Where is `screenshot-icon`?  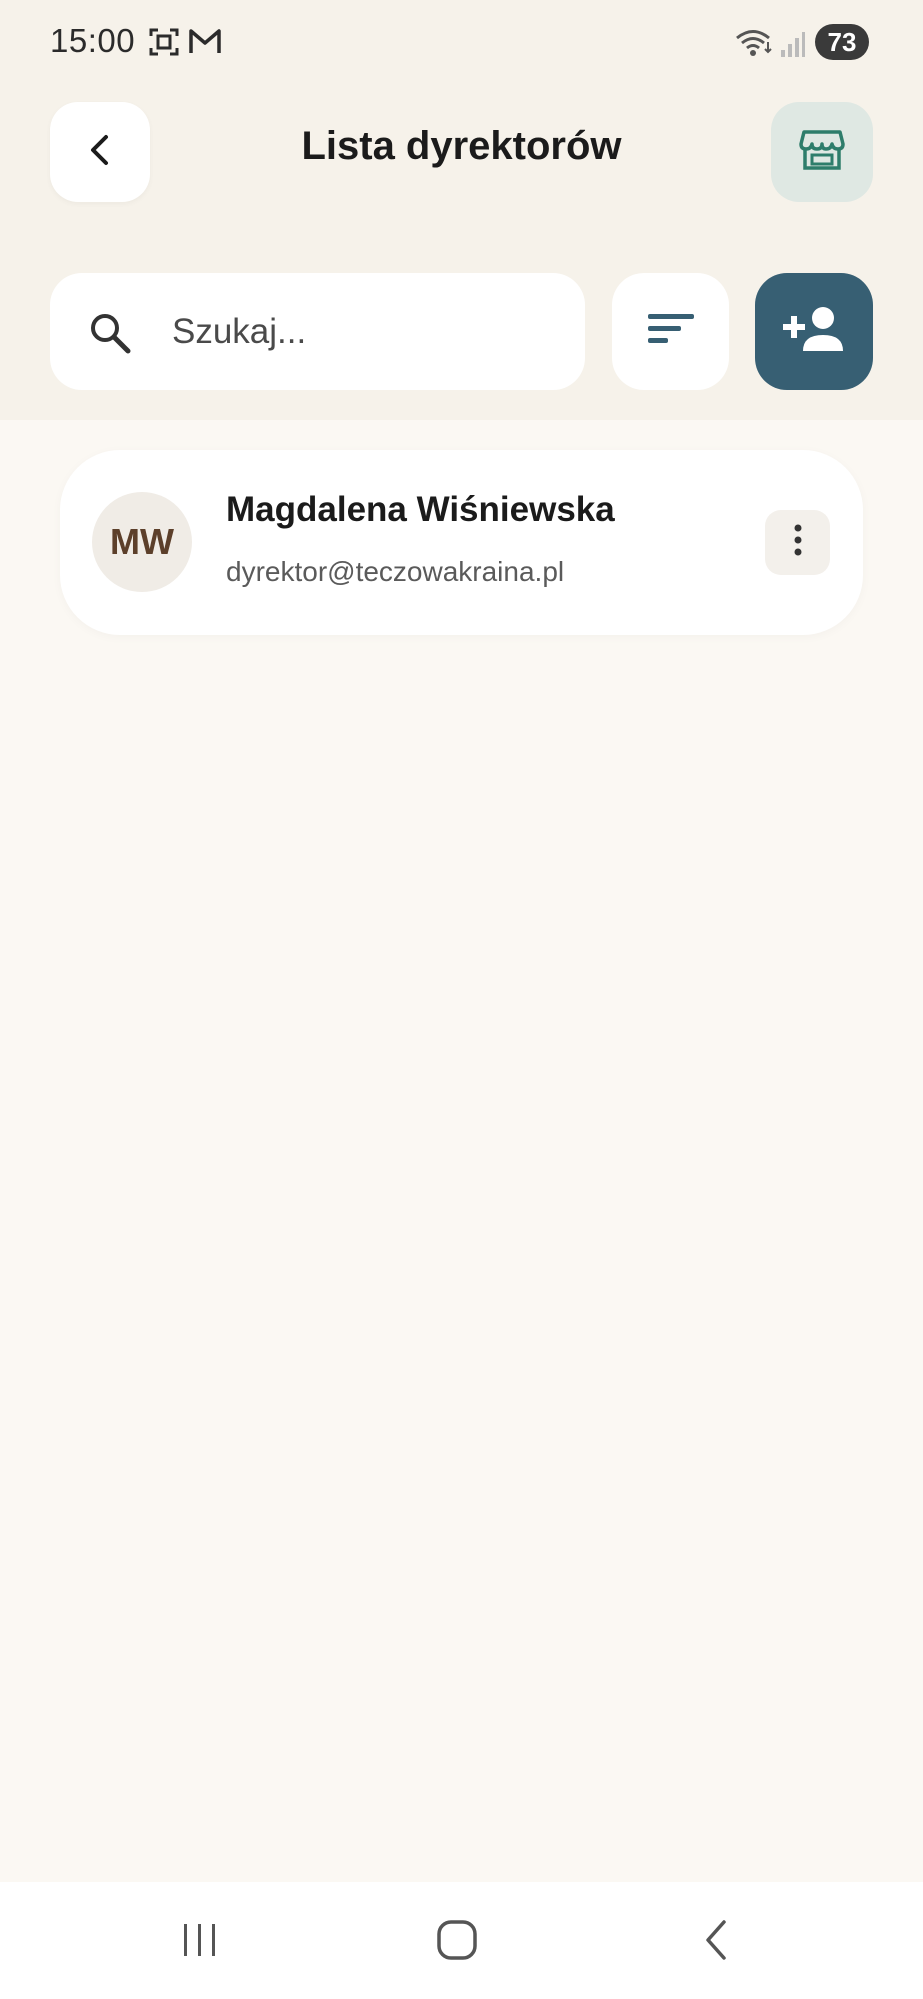
screenshot-icon is located at coordinates (164, 44).